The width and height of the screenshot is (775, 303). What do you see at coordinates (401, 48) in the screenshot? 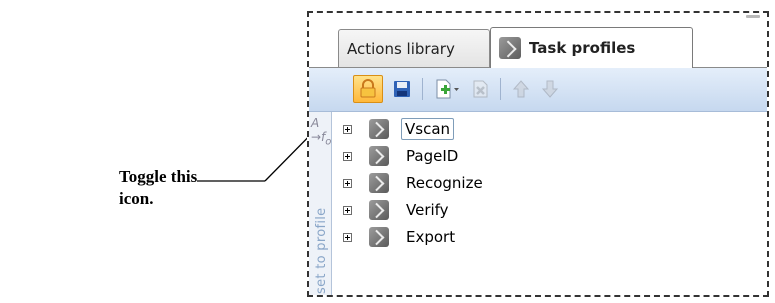
I see `tab-label: Actions library` at bounding box center [401, 48].